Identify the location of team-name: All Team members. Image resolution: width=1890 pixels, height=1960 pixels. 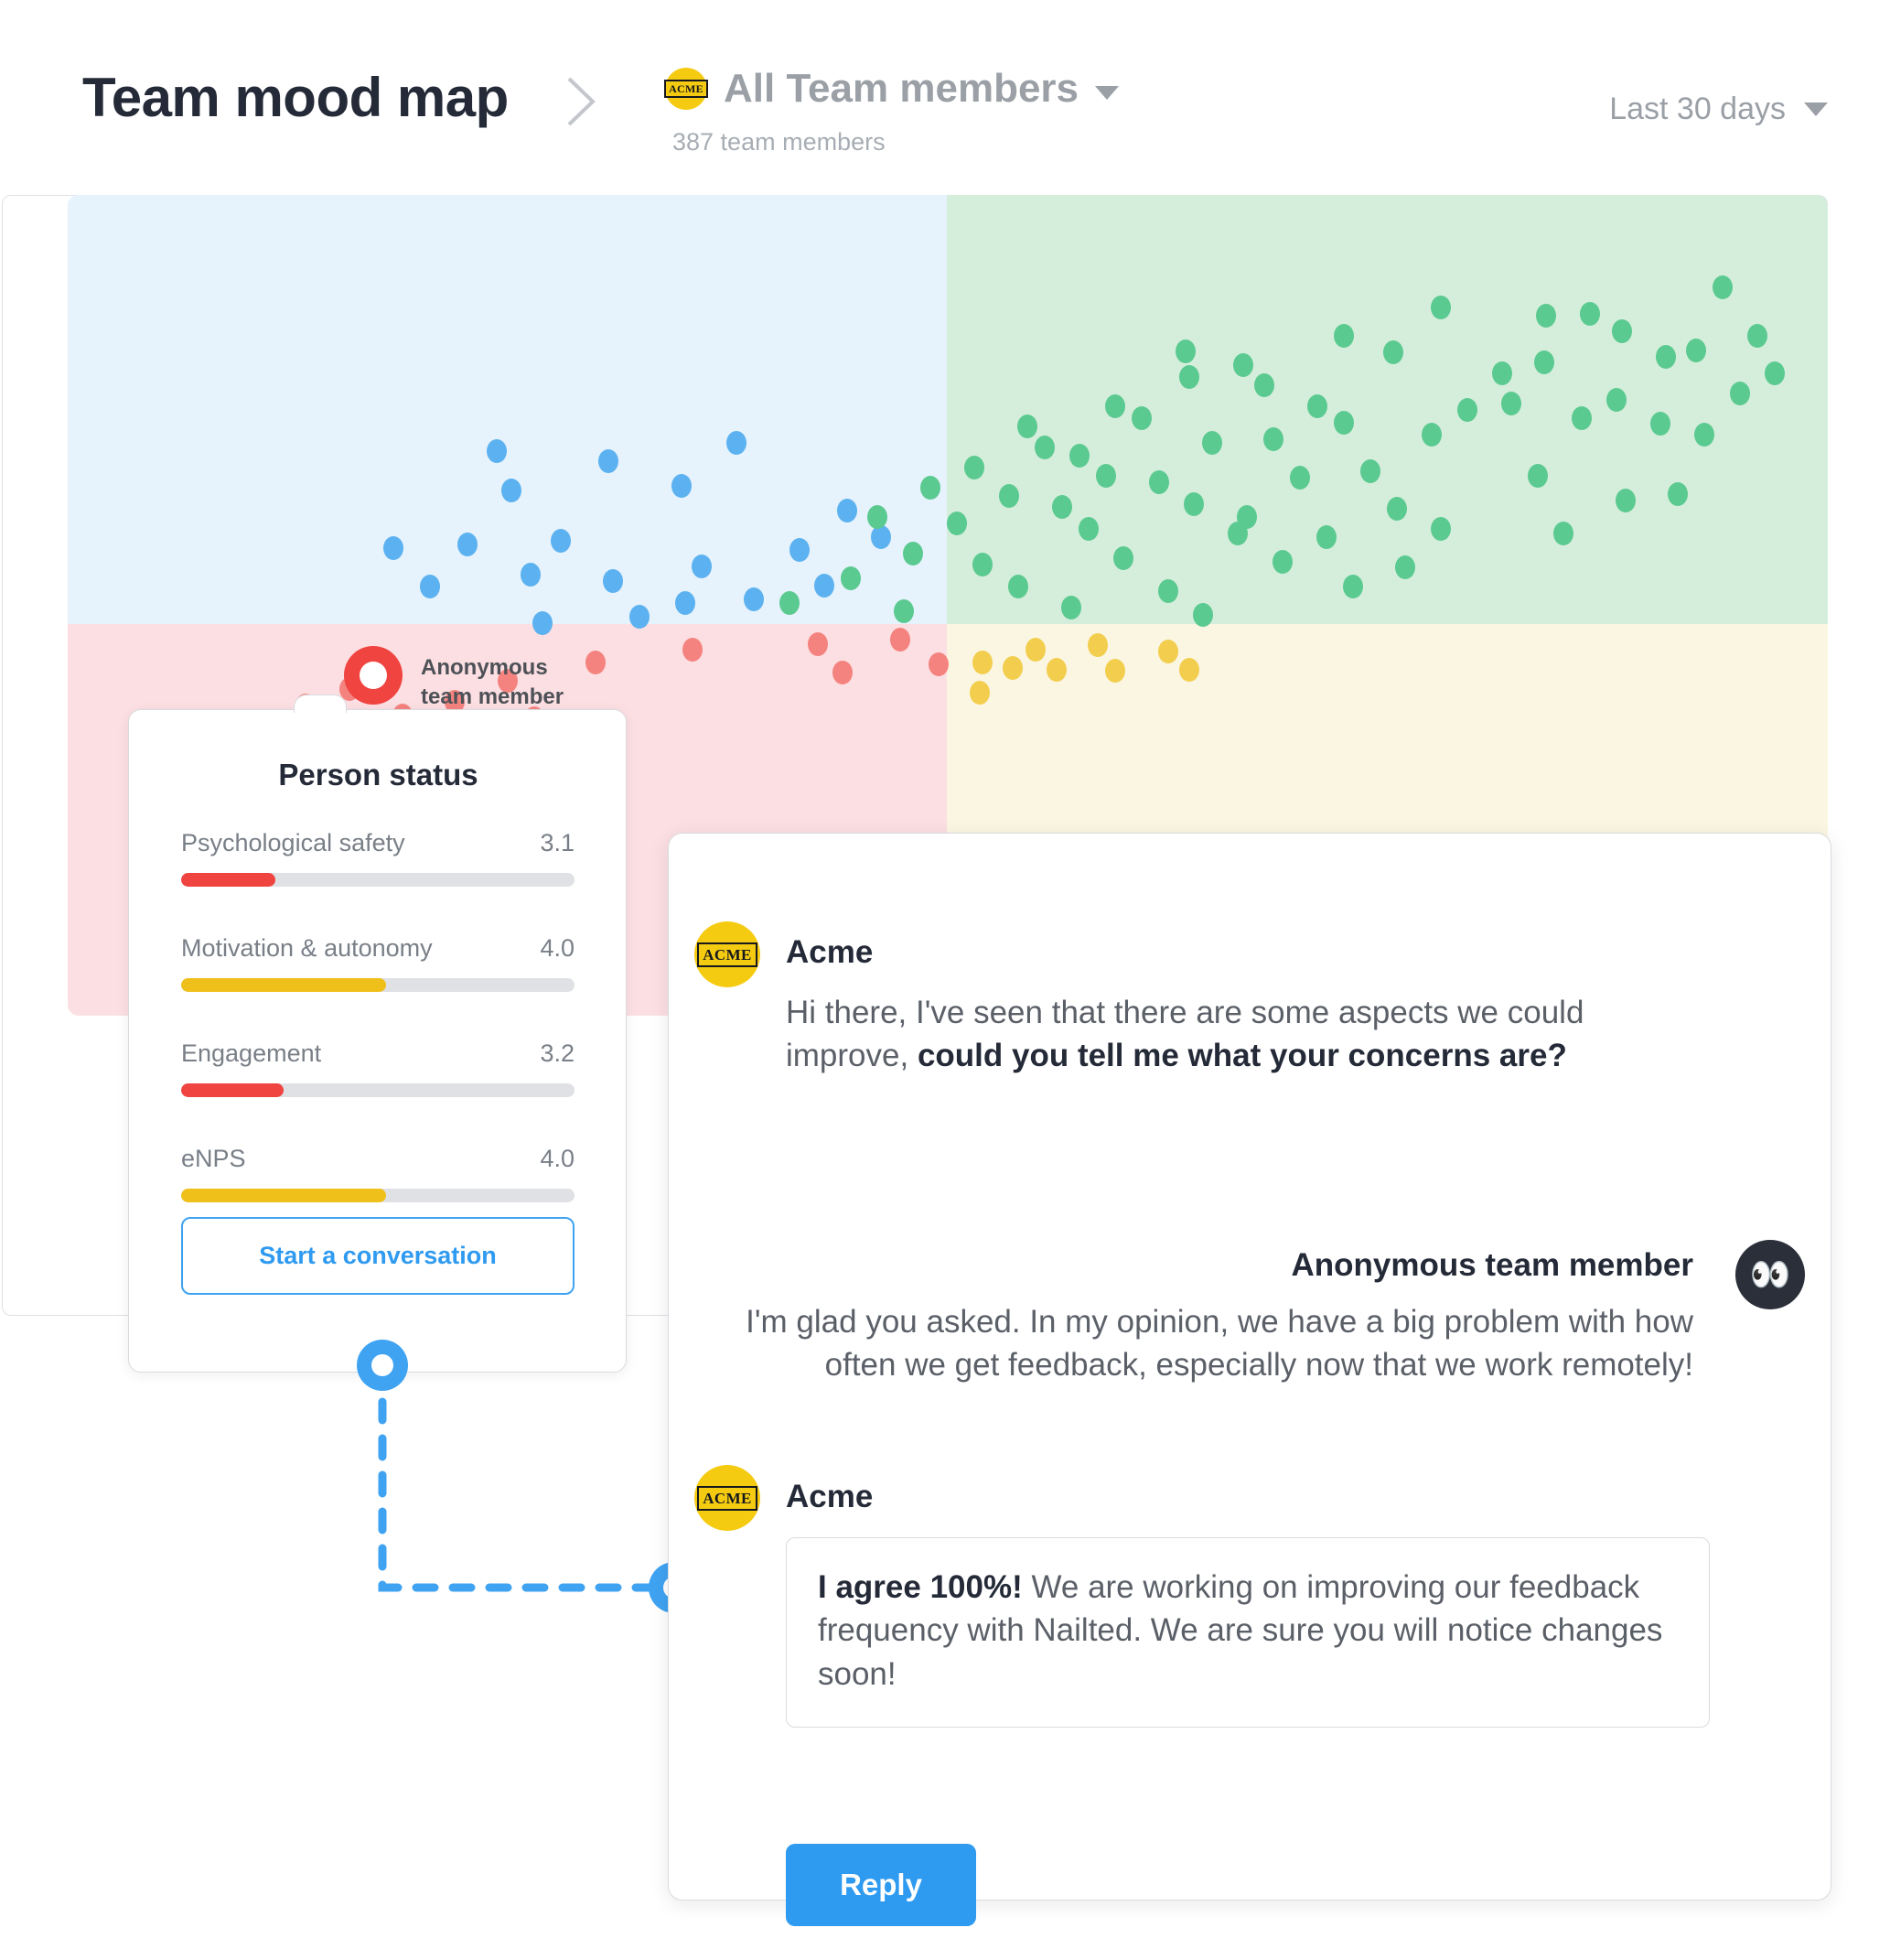
(901, 88).